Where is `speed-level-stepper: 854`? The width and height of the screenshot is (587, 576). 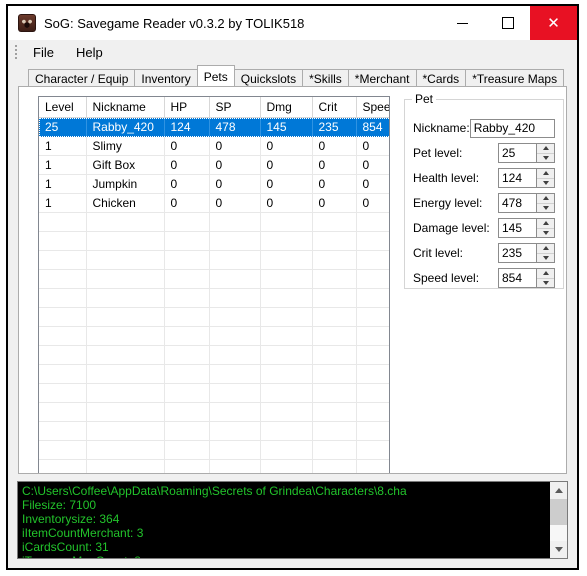 speed-level-stepper: 854 is located at coordinates (526, 278).